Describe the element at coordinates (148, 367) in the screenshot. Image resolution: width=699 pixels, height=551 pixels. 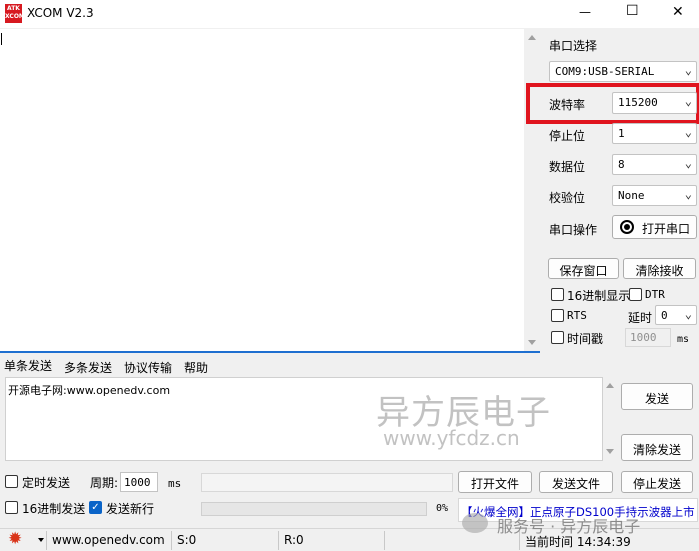
I see `tab-protocol: 协议传输` at that location.